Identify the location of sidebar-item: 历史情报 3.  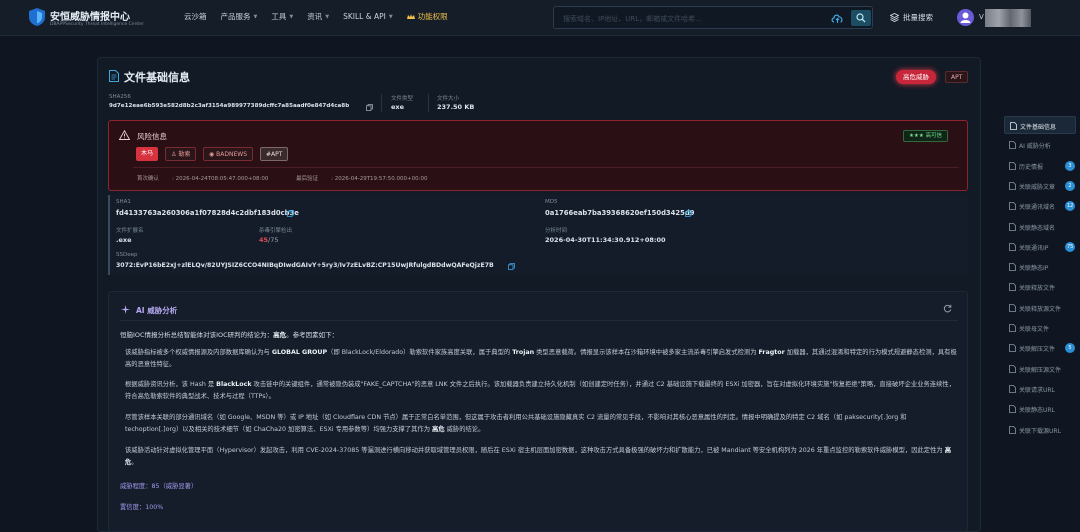
(1040, 166).